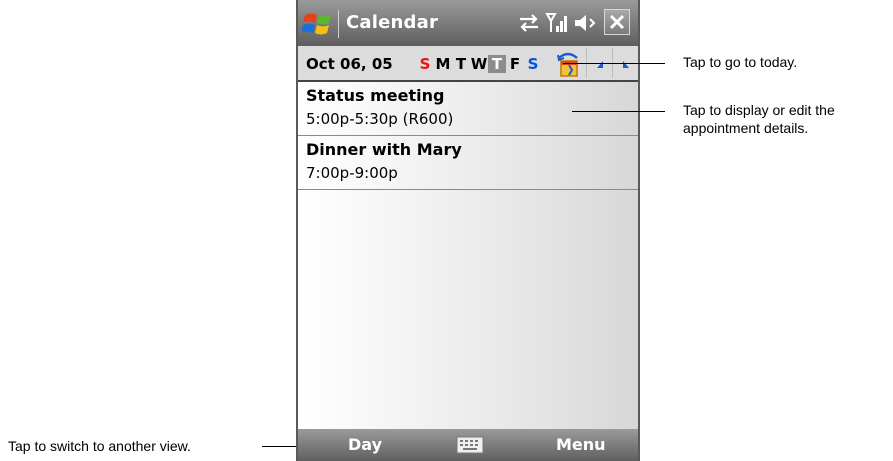  What do you see at coordinates (99, 446) in the screenshot?
I see `callout-switch-view: Tap to switch to another view.` at bounding box center [99, 446].